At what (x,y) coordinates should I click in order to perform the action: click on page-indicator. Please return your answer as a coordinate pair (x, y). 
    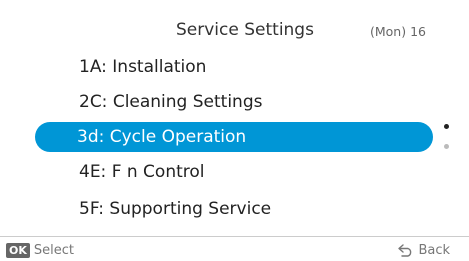
    Looking at the image, I should click on (446, 138).